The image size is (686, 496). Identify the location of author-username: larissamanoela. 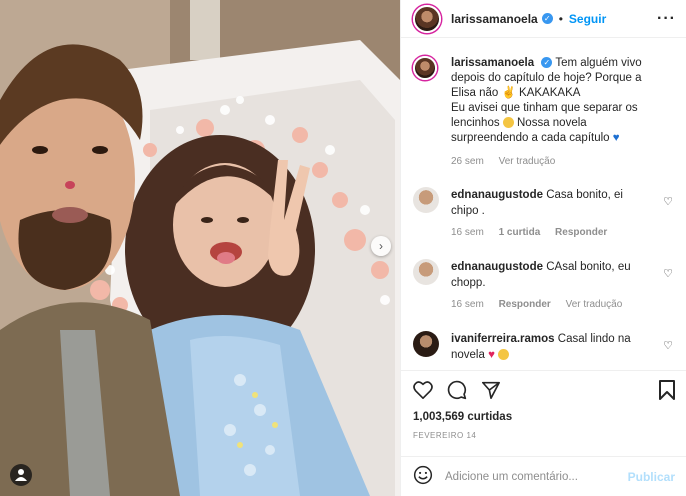
(494, 19).